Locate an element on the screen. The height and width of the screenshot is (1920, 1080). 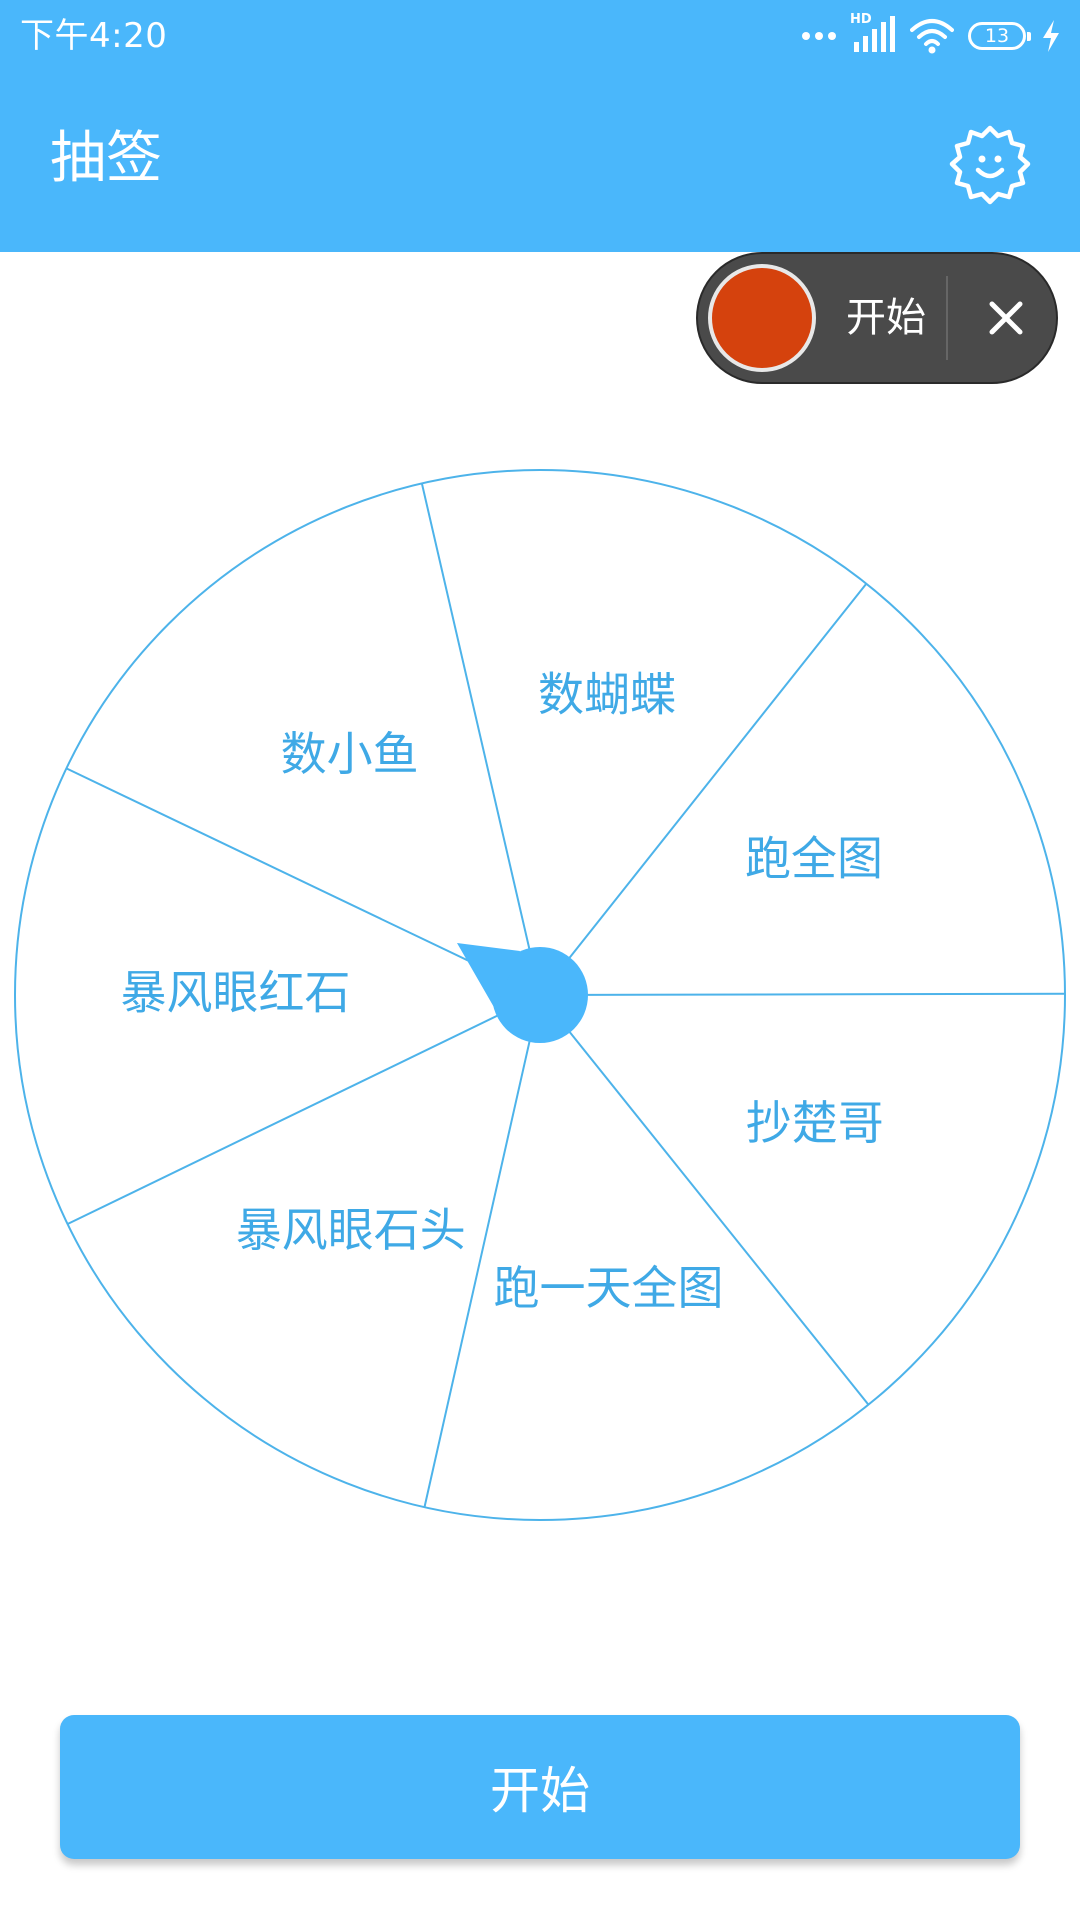
record-button is located at coordinates (762, 318).